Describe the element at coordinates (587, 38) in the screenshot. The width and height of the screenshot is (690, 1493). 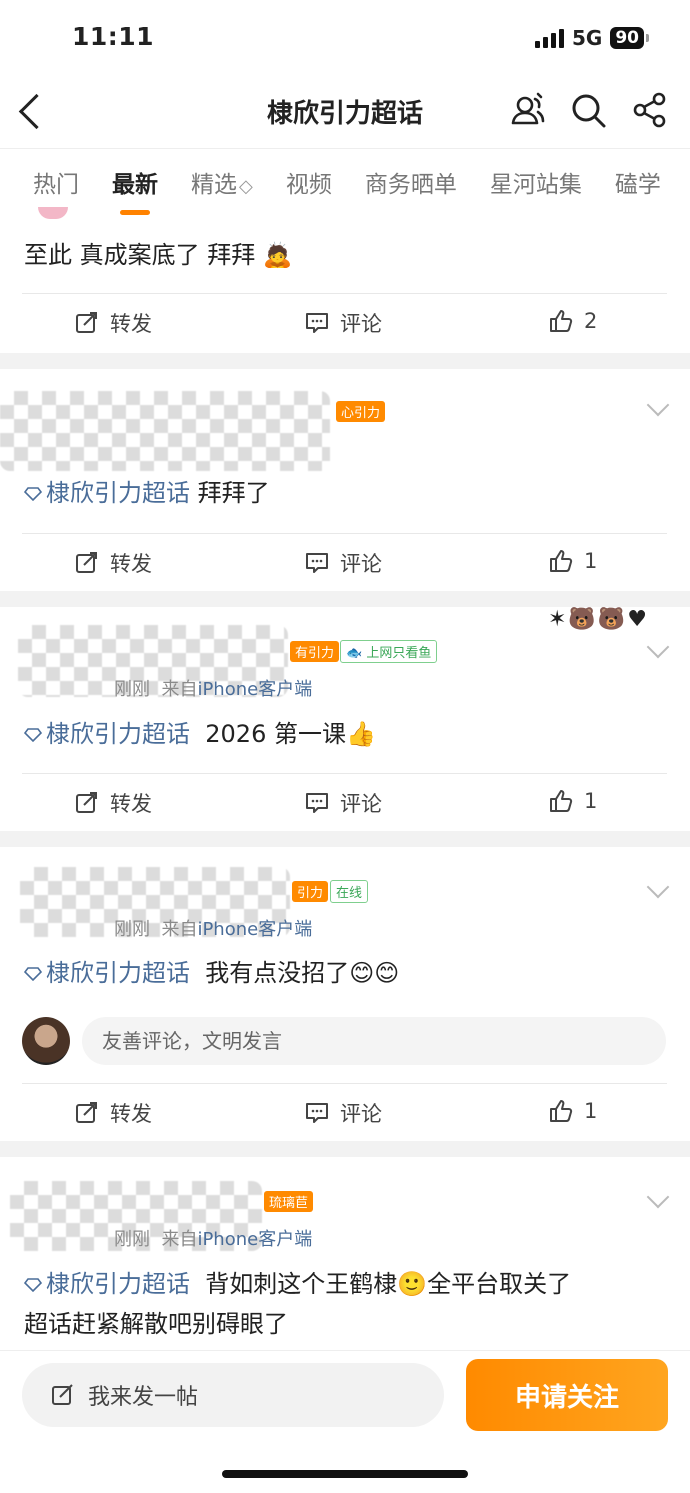
I see `network-label: 5G` at that location.